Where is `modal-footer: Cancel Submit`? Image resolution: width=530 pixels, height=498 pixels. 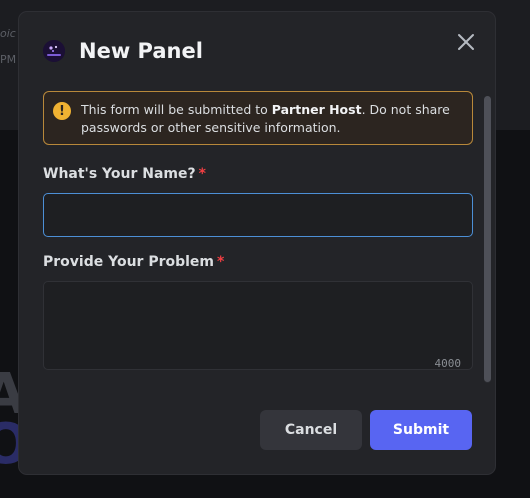 modal-footer: Cancel Submit is located at coordinates (257, 435).